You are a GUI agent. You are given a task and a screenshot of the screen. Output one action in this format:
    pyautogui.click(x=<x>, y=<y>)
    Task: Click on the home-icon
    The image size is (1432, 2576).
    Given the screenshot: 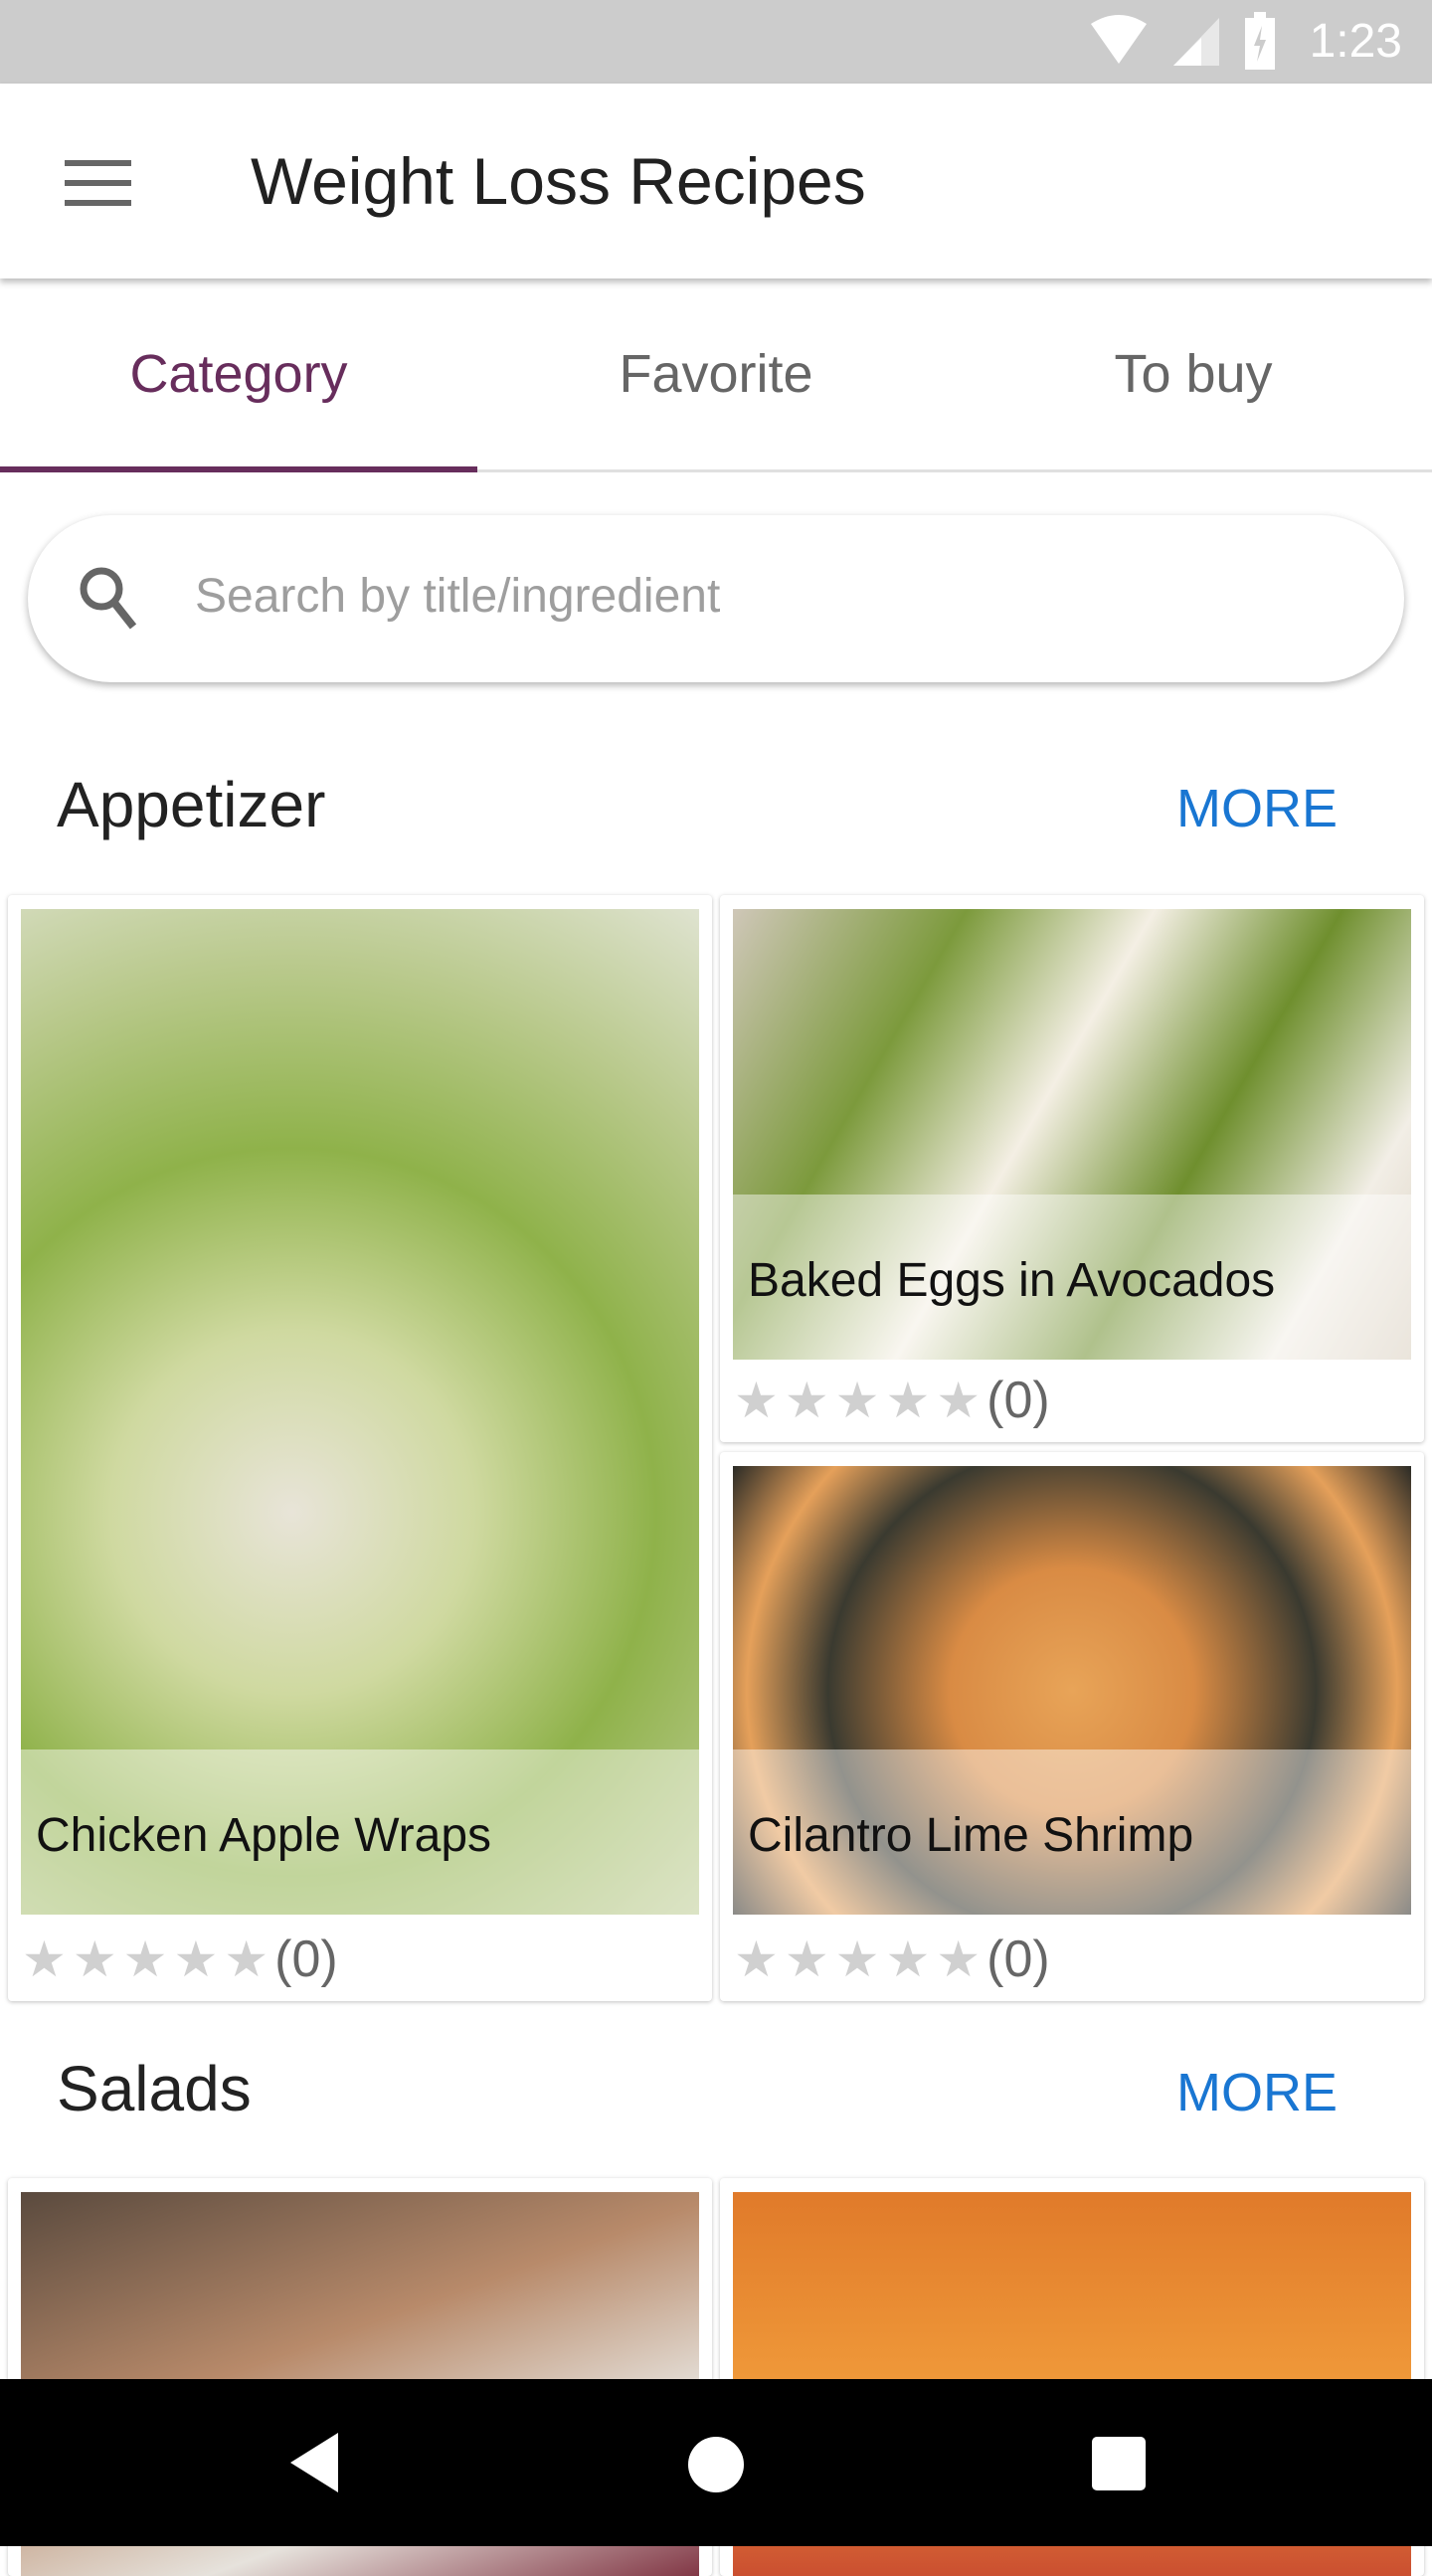 What is the action you would take?
    pyautogui.click(x=716, y=2464)
    